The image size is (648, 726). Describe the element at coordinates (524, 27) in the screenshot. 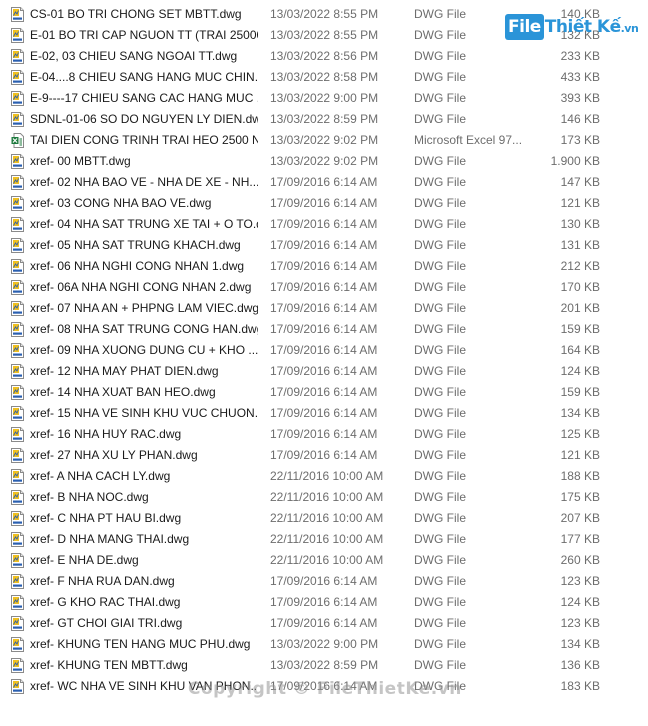

I see `logo-part-1: File` at that location.